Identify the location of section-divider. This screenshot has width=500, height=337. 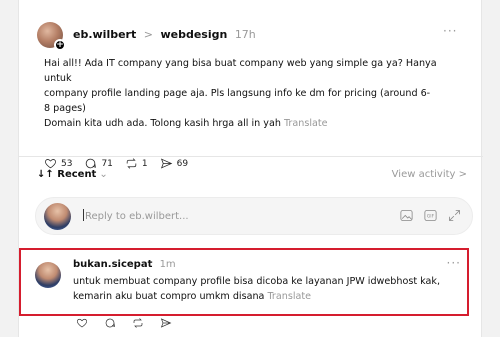
(251, 156).